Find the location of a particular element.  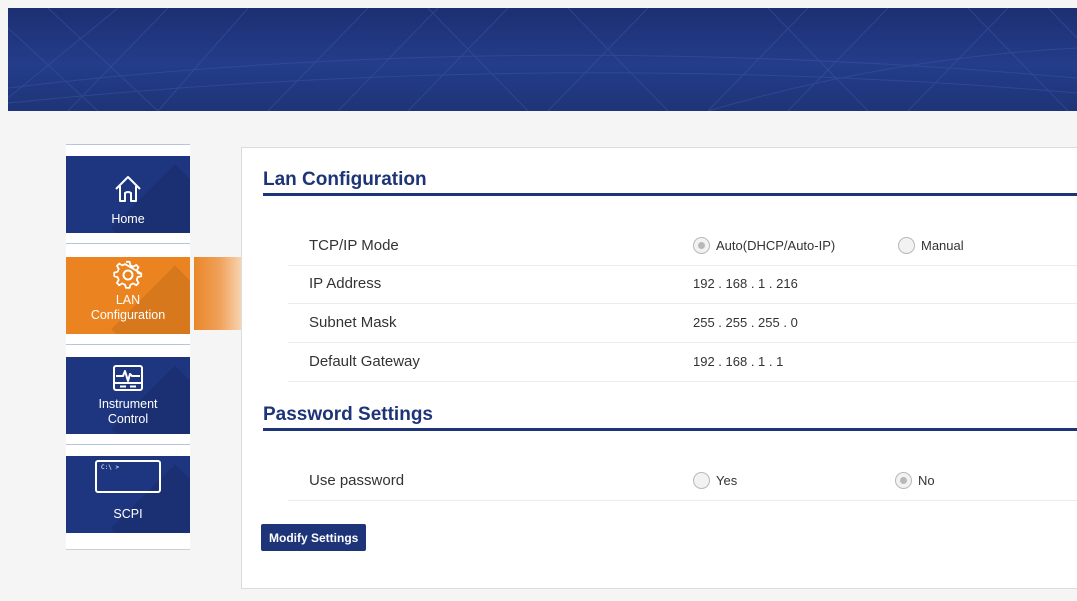

radio-label: No is located at coordinates (926, 480).